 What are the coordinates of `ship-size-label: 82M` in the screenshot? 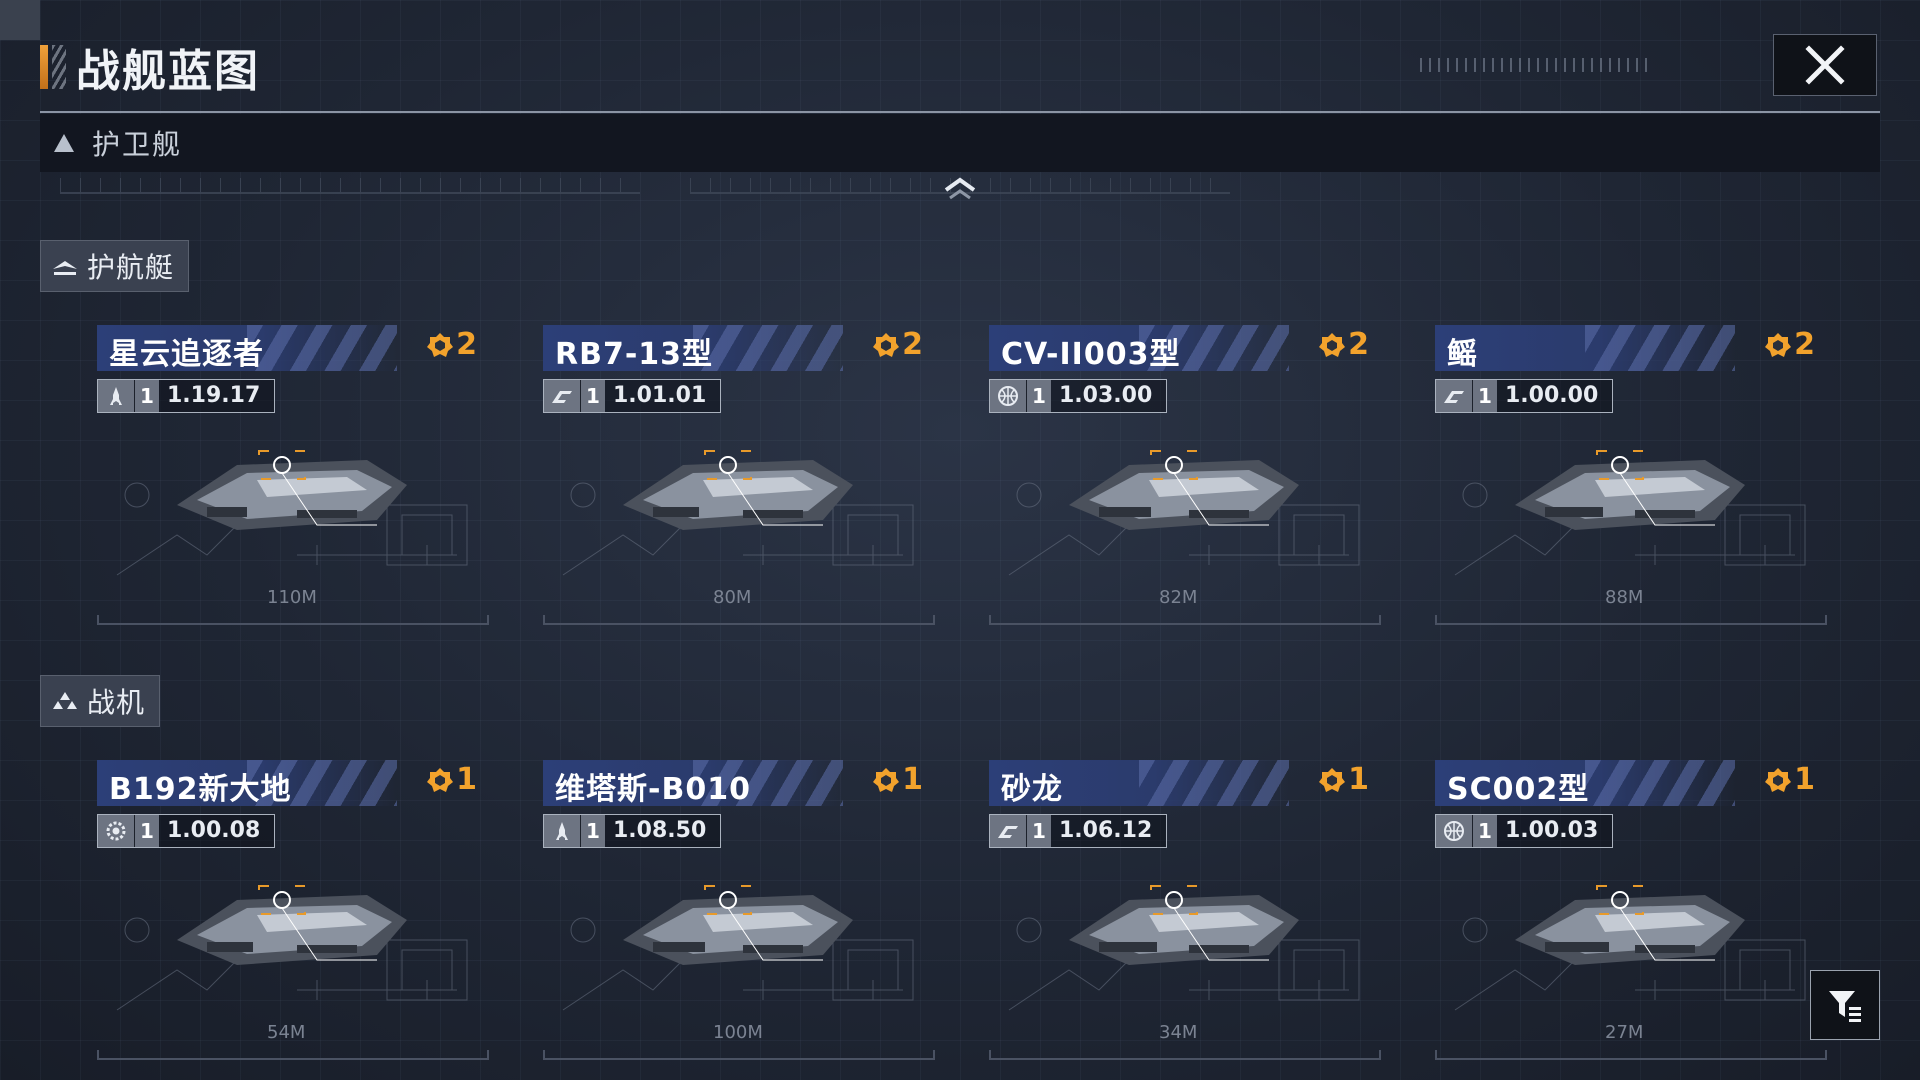 It's located at (1178, 597).